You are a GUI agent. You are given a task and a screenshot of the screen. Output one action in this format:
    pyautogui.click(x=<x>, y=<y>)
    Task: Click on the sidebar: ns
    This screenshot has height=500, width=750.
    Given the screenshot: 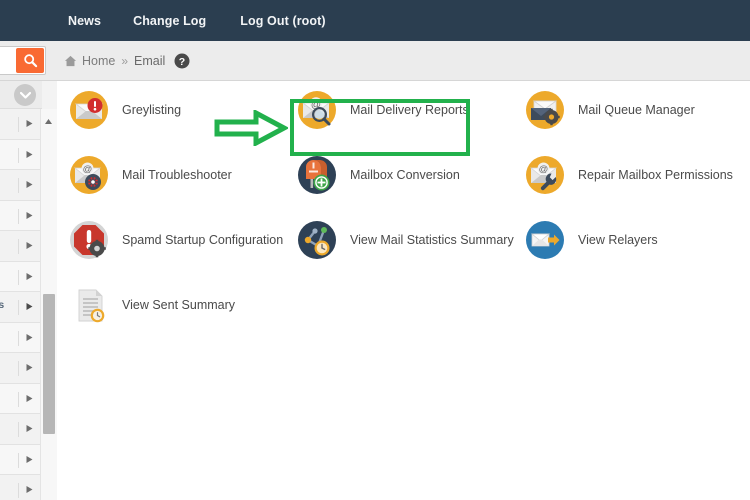 What is the action you would take?
    pyautogui.click(x=28, y=290)
    